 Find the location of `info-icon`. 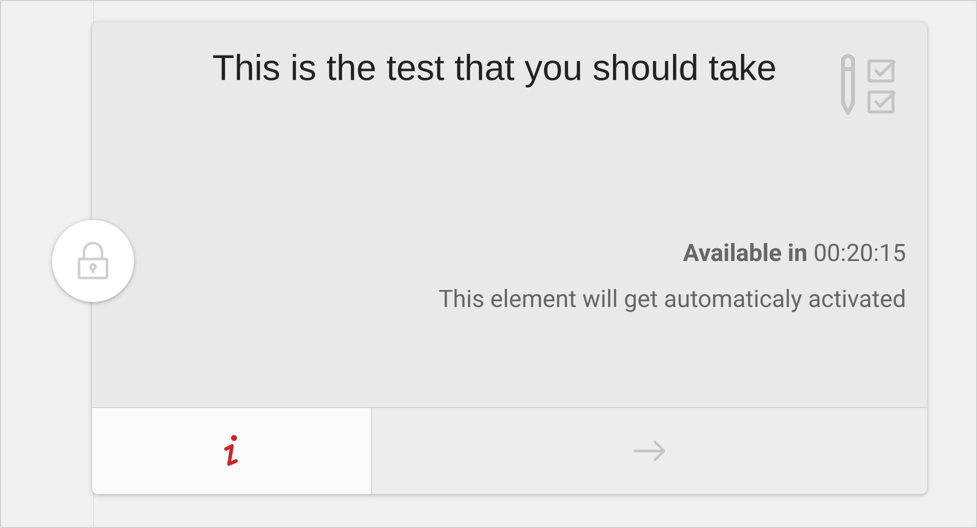

info-icon is located at coordinates (232, 451).